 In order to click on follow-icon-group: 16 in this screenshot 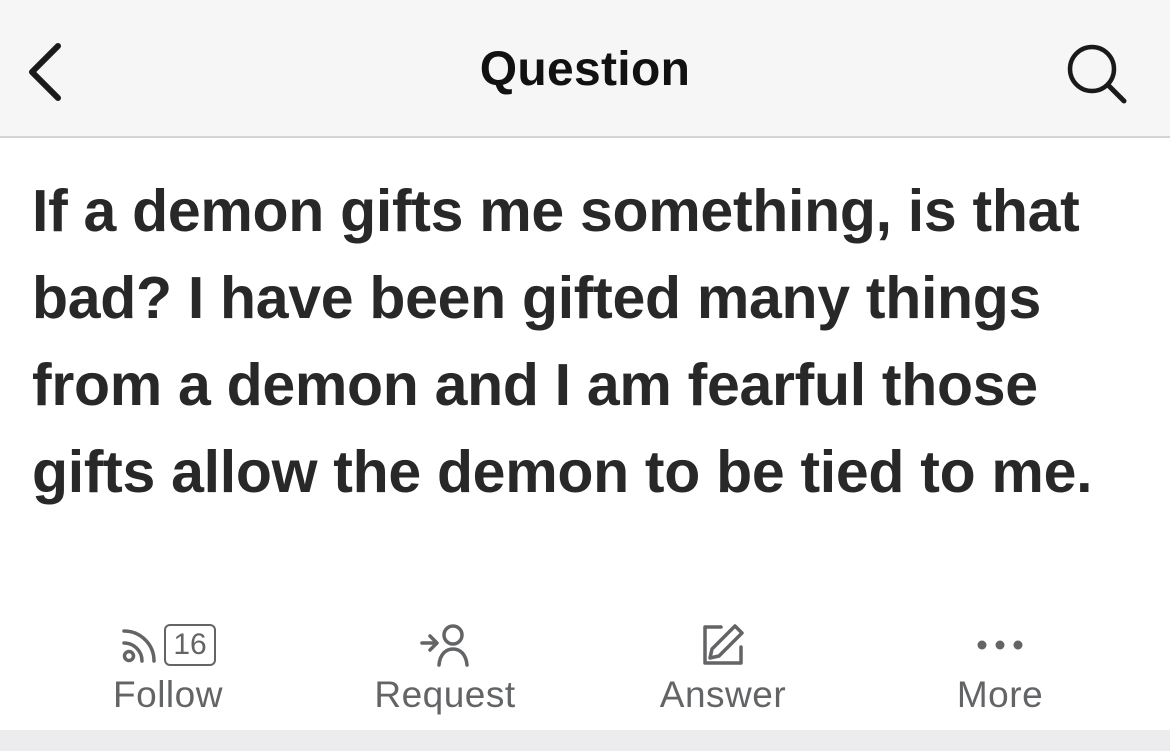, I will do `click(168, 645)`.